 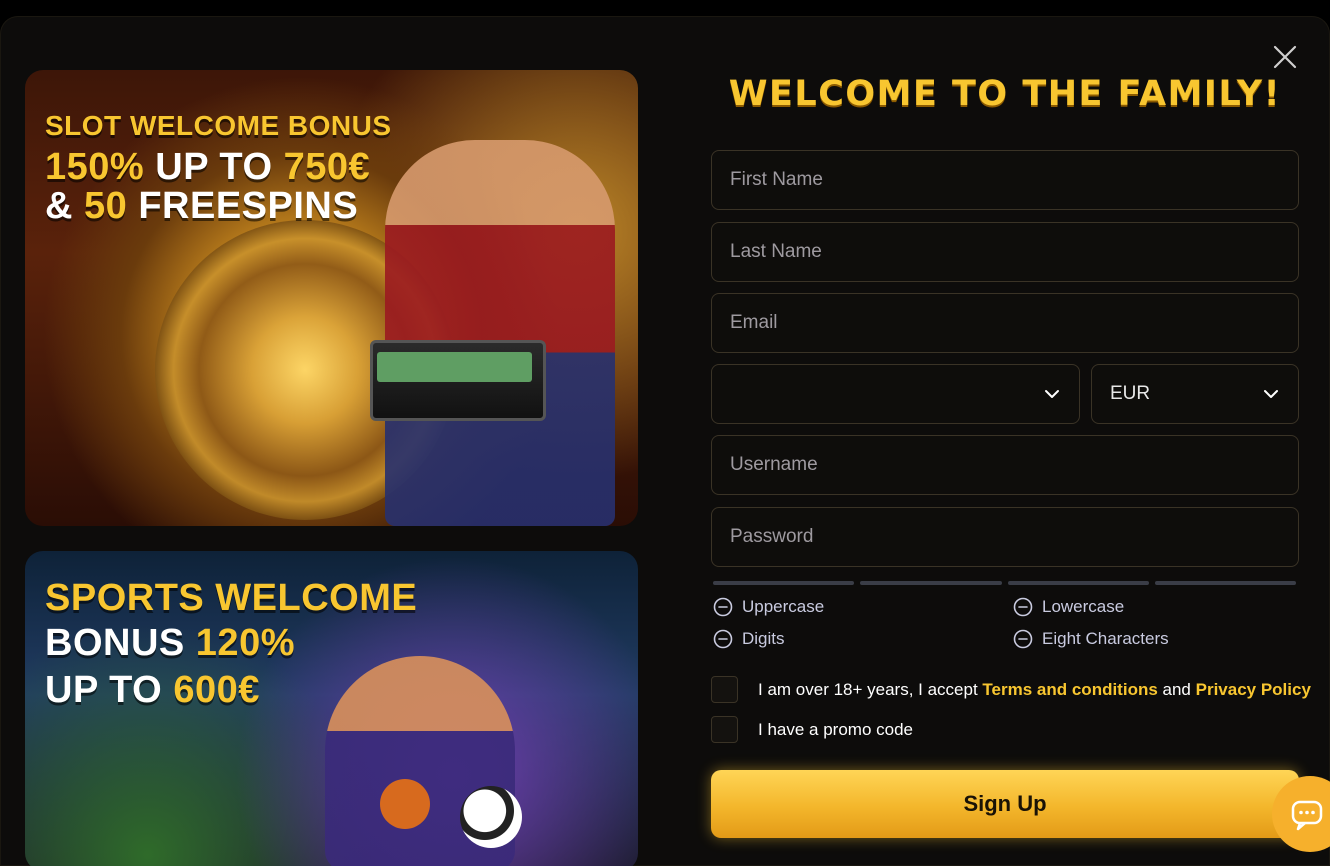 What do you see at coordinates (1130, 393) in the screenshot?
I see `currency-value: EUR` at bounding box center [1130, 393].